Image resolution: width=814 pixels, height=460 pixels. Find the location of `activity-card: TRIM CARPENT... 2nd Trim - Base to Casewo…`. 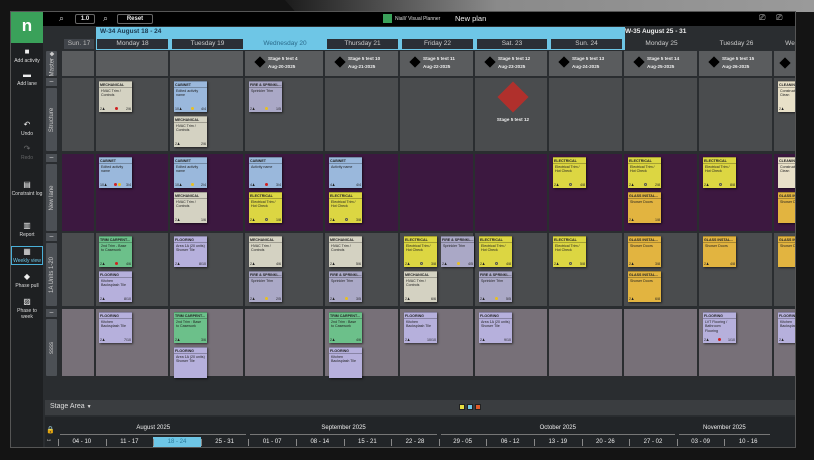

activity-card: TRIM CARPENT... 2nd Trim - Base to Casewo… is located at coordinates (115, 251).